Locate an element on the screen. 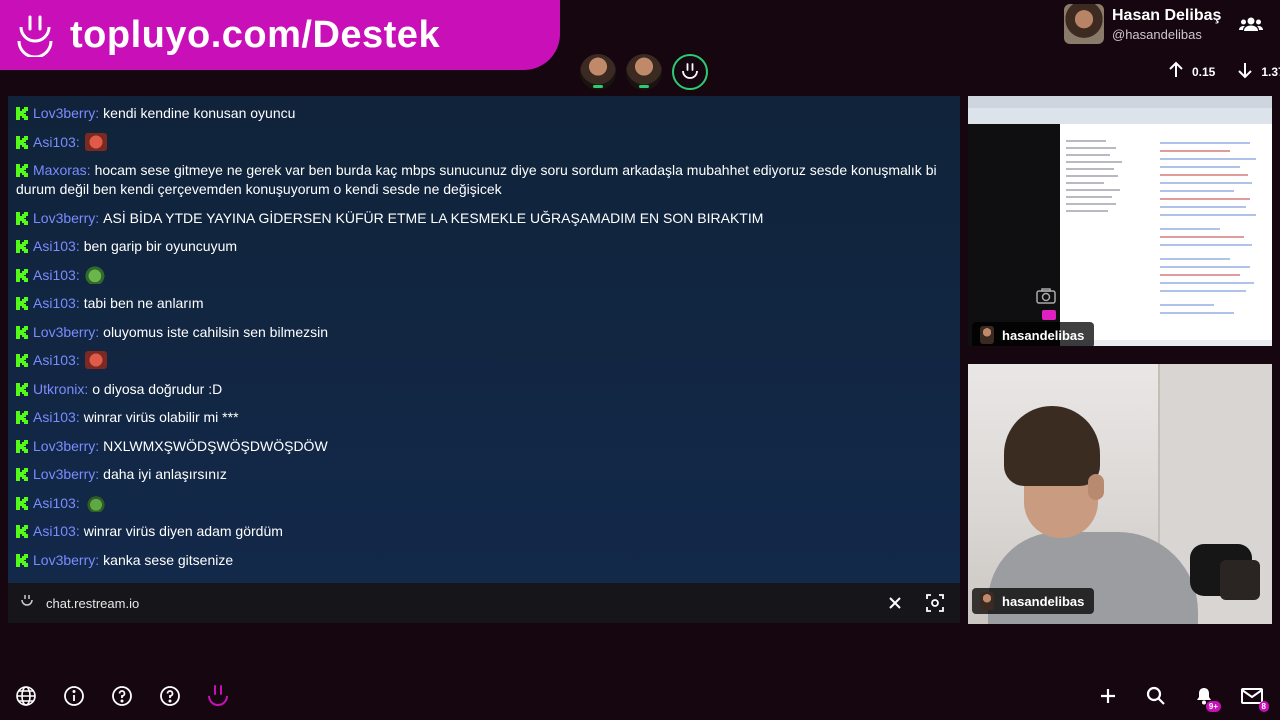 The image size is (1280, 720). chat-text: kendi kendine konusan oyuncu is located at coordinates (199, 113).